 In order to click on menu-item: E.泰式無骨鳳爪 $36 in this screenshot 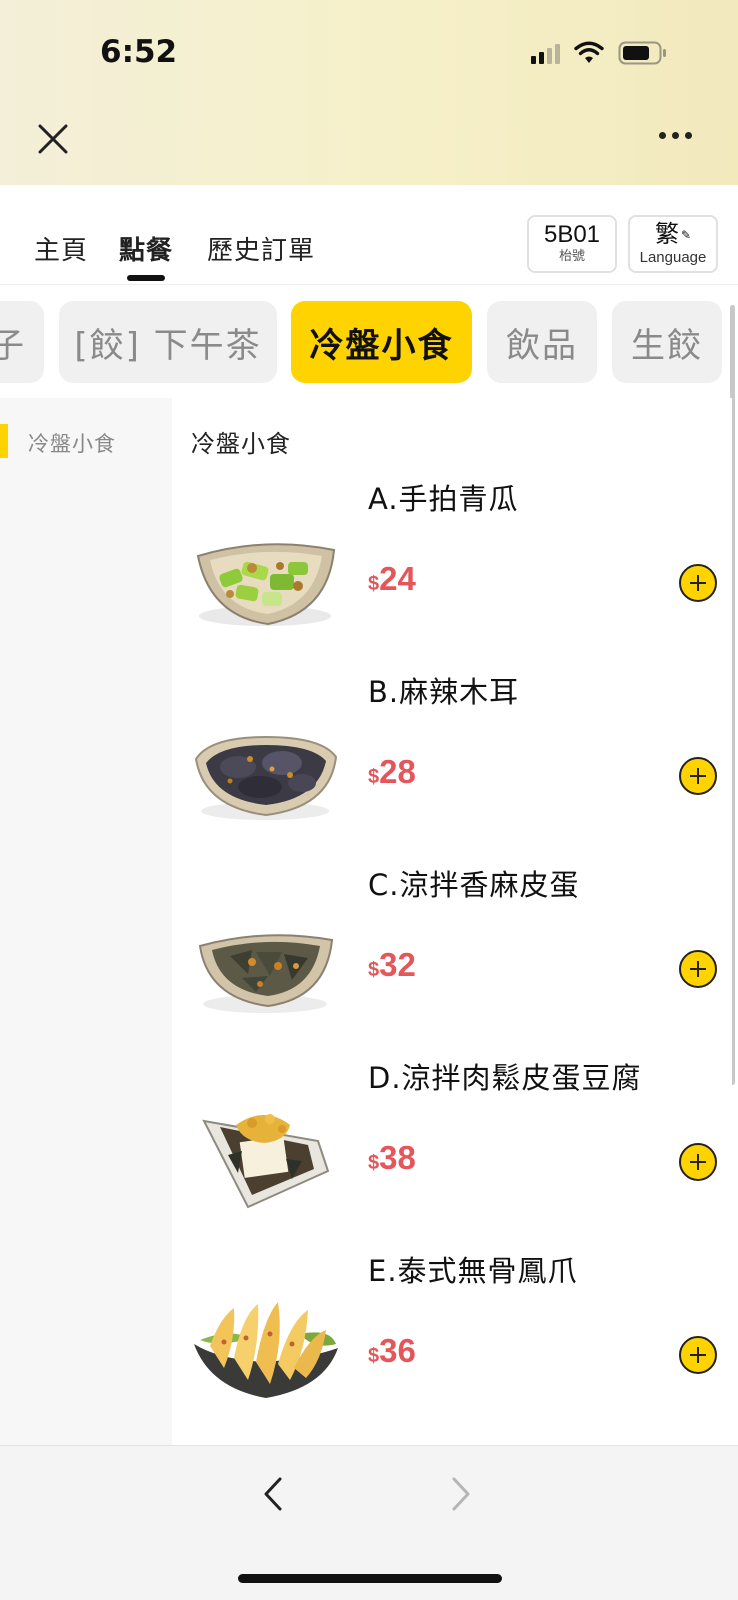, I will do `click(452, 1346)`.